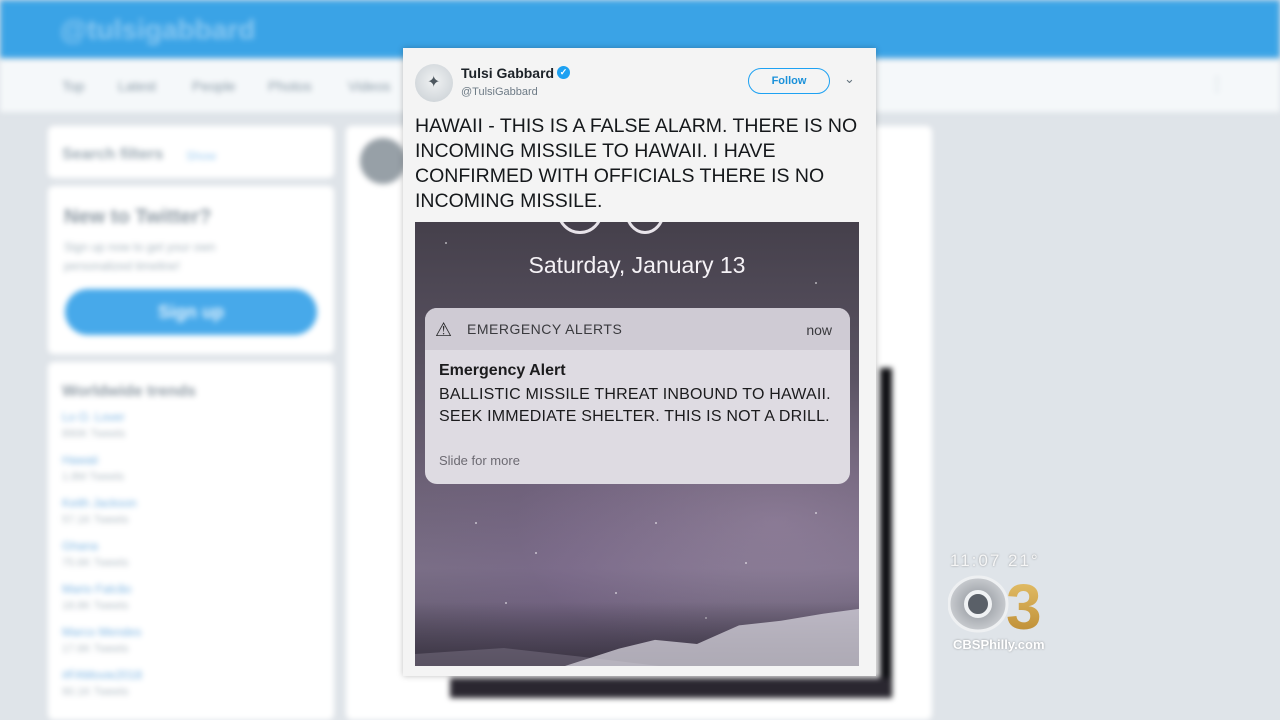  What do you see at coordinates (93, 425) in the screenshot?
I see `trend-item: Lo O. Lover 890K Tweets` at bounding box center [93, 425].